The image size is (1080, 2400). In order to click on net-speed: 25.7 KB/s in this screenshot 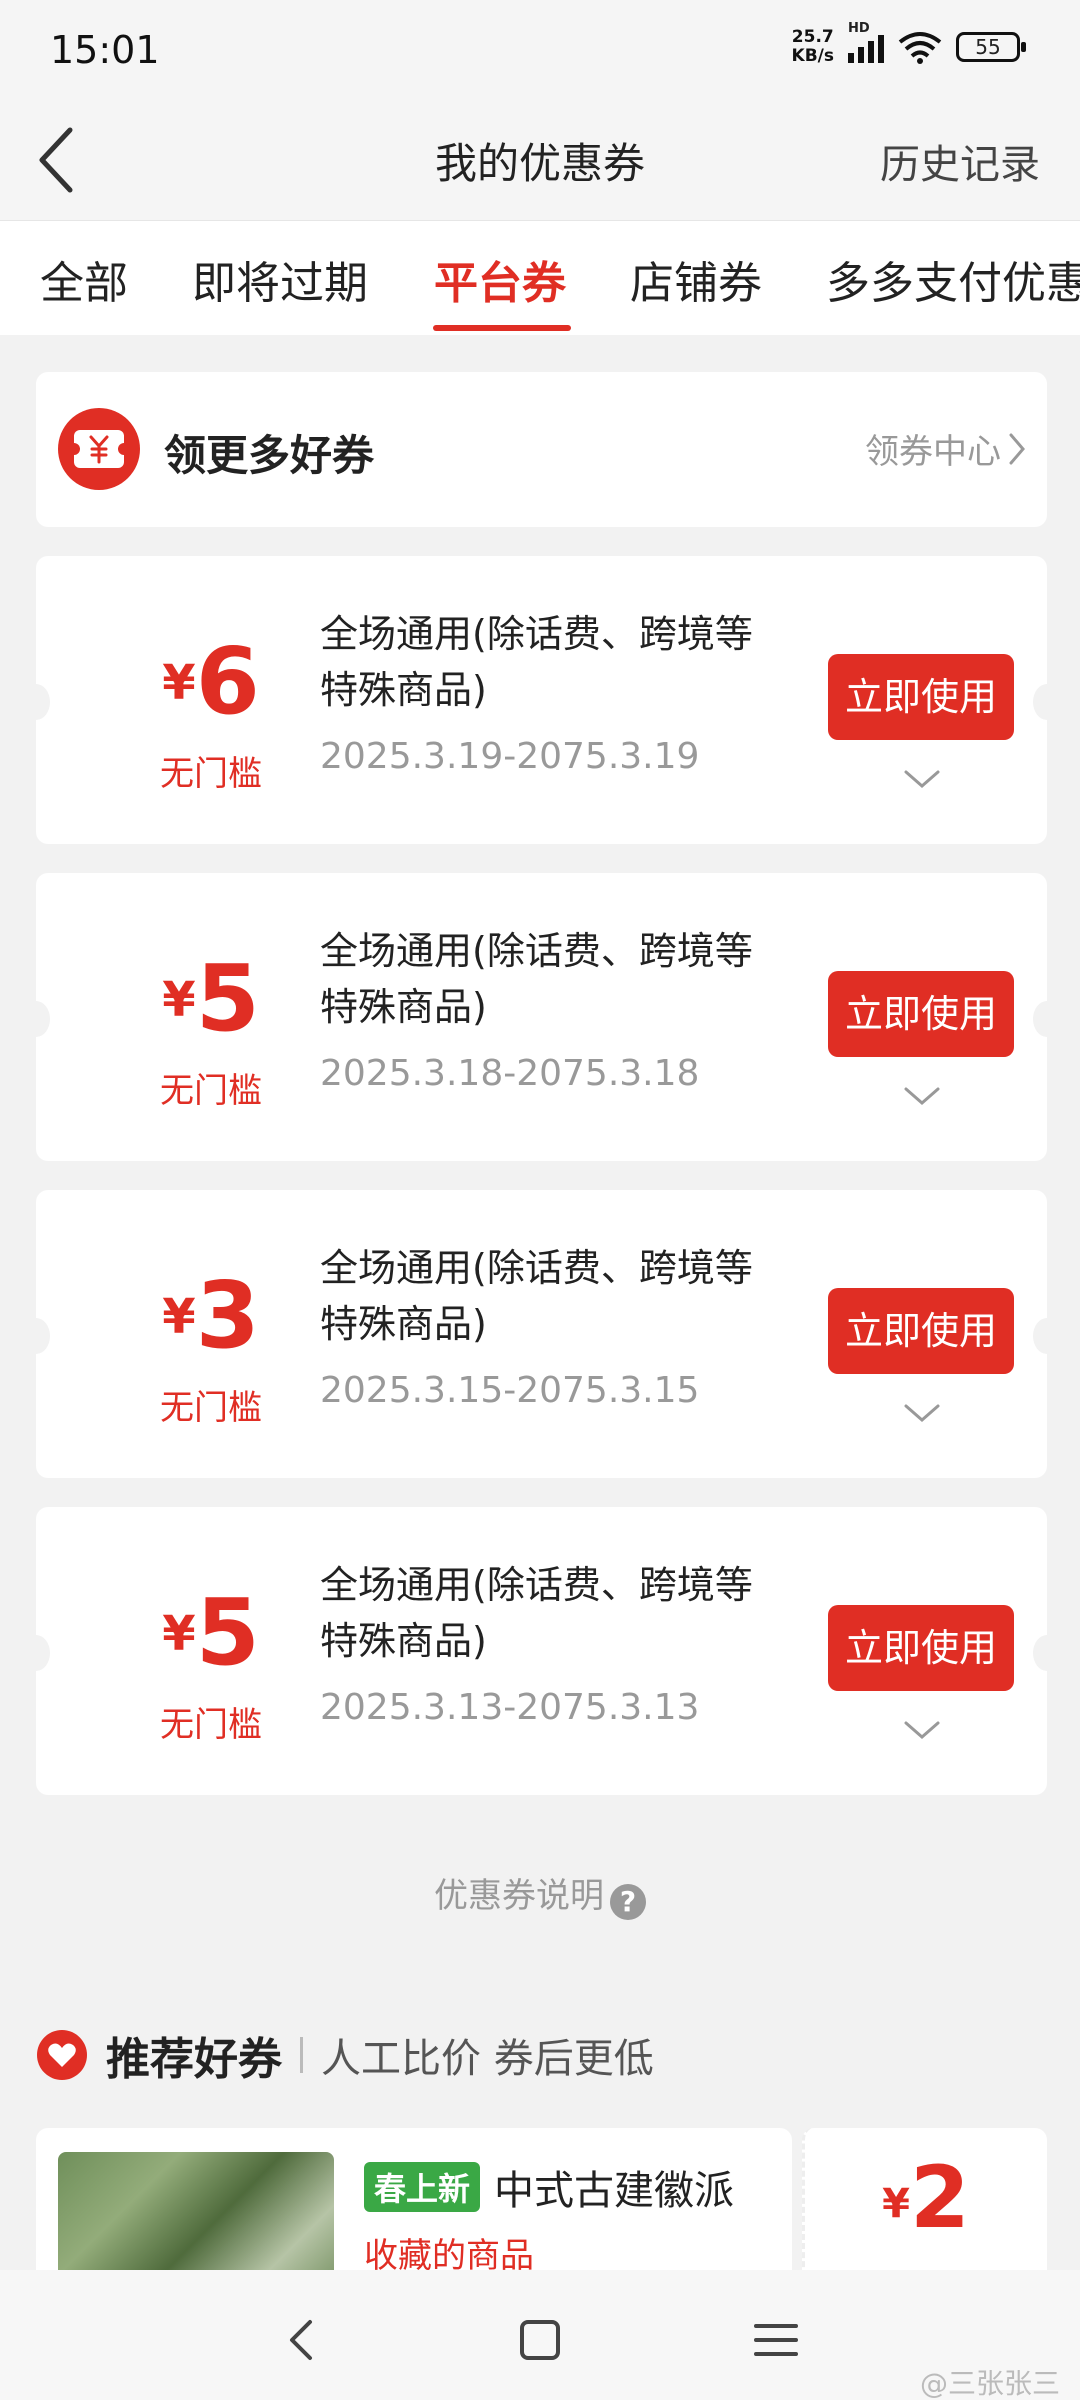, I will do `click(813, 47)`.